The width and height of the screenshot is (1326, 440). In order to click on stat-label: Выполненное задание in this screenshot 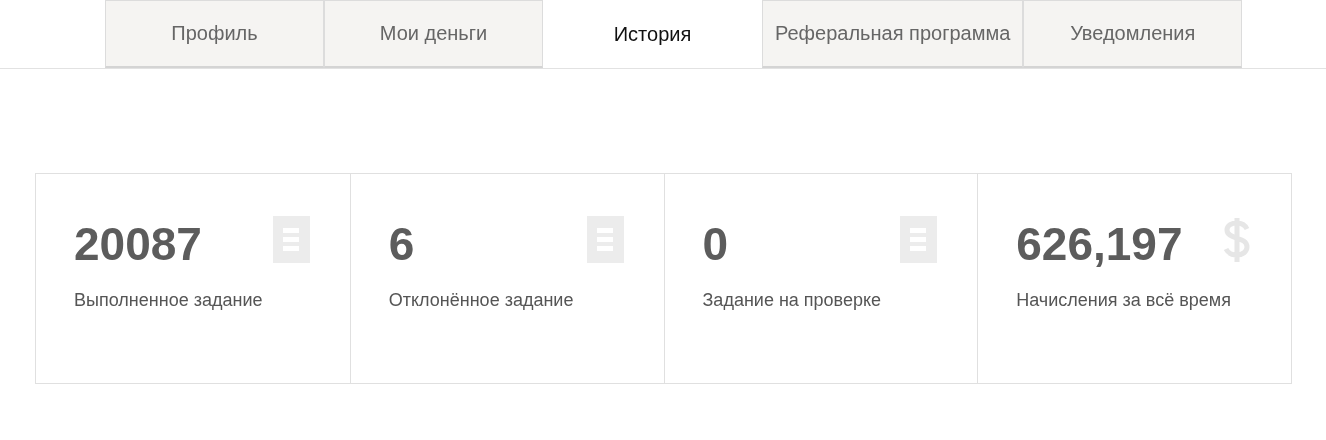, I will do `click(169, 300)`.